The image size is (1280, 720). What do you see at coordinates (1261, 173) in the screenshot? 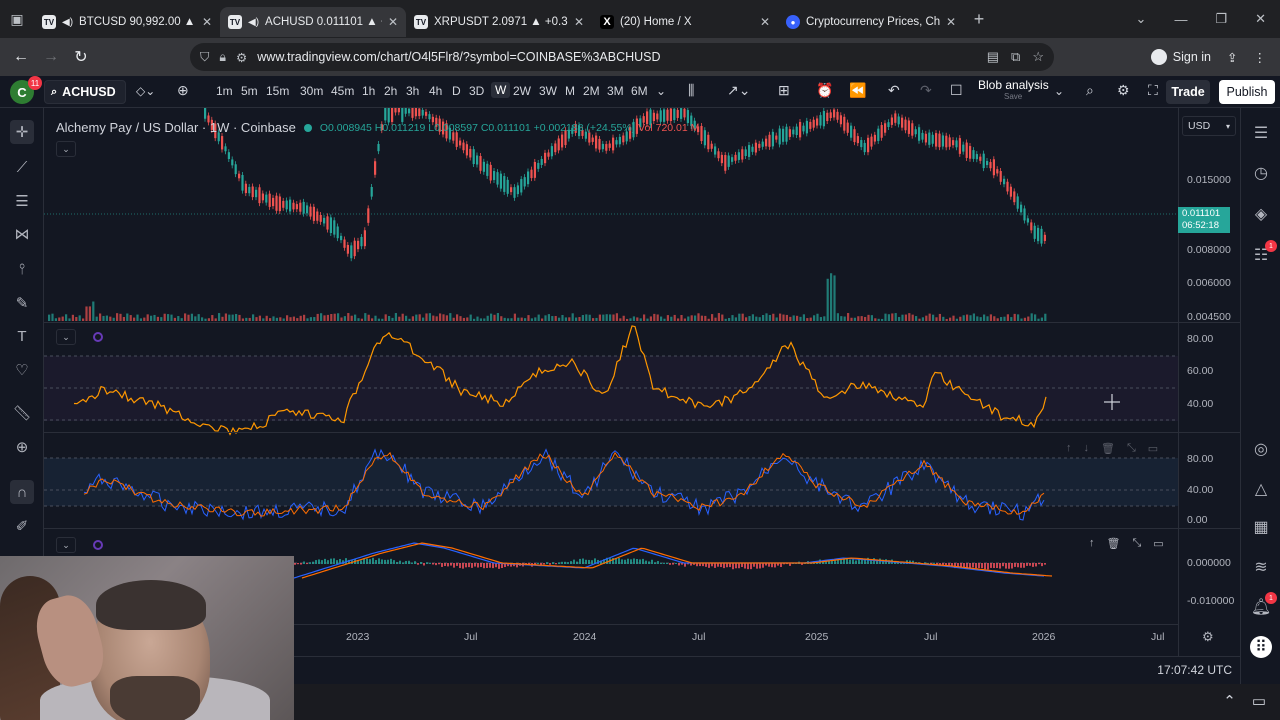
I see `clock-icon: ◷` at bounding box center [1261, 173].